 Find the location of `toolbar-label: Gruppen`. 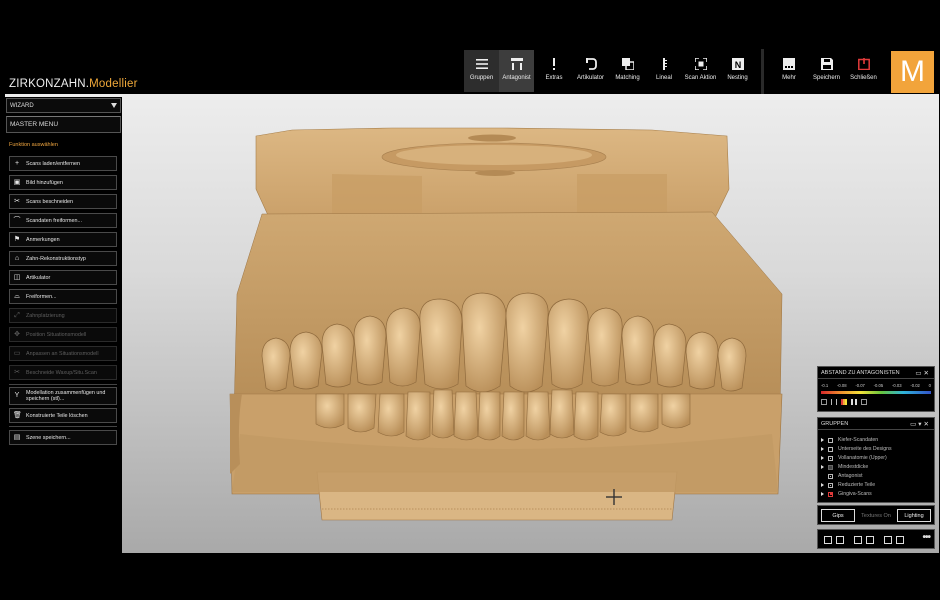

toolbar-label: Gruppen is located at coordinates (481, 78).